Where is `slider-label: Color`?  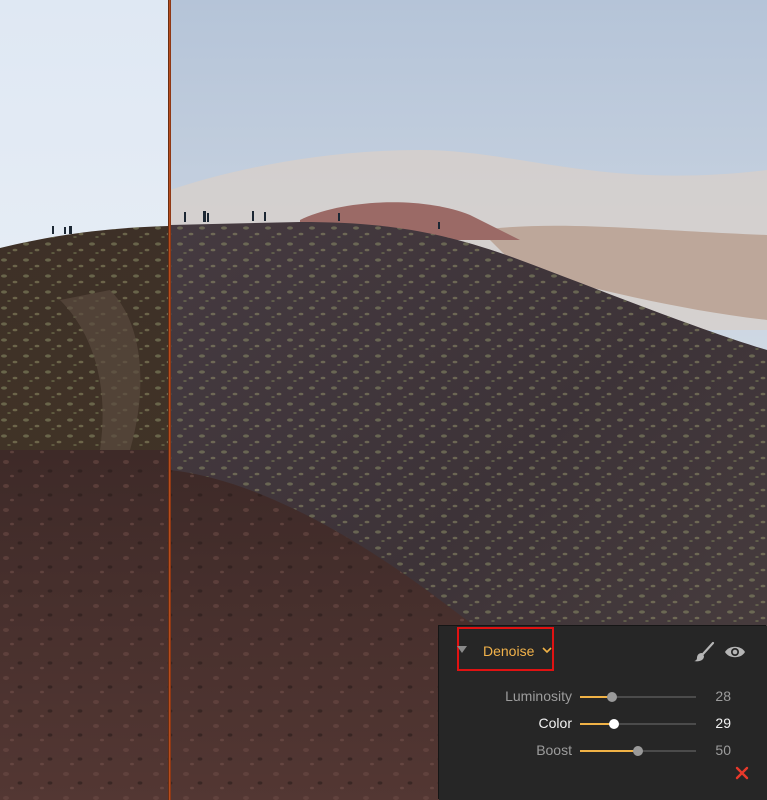 slider-label: Color is located at coordinates (555, 723).